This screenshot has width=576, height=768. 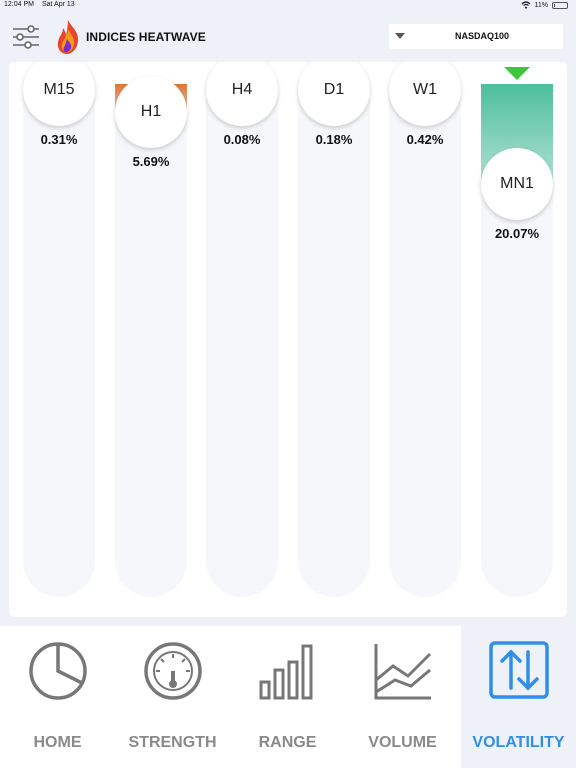 What do you see at coordinates (541, 5) in the screenshot?
I see `battery-percent: 11%` at bounding box center [541, 5].